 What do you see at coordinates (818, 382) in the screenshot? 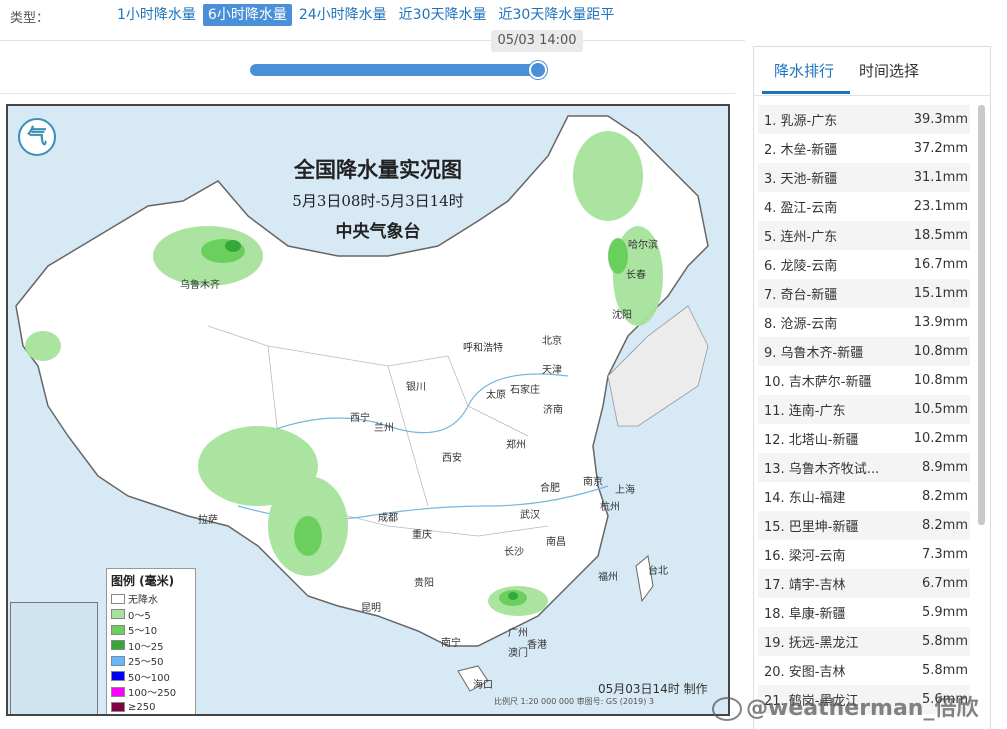
I see `station-name: 10. 吉木萨尔-新疆` at bounding box center [818, 382].